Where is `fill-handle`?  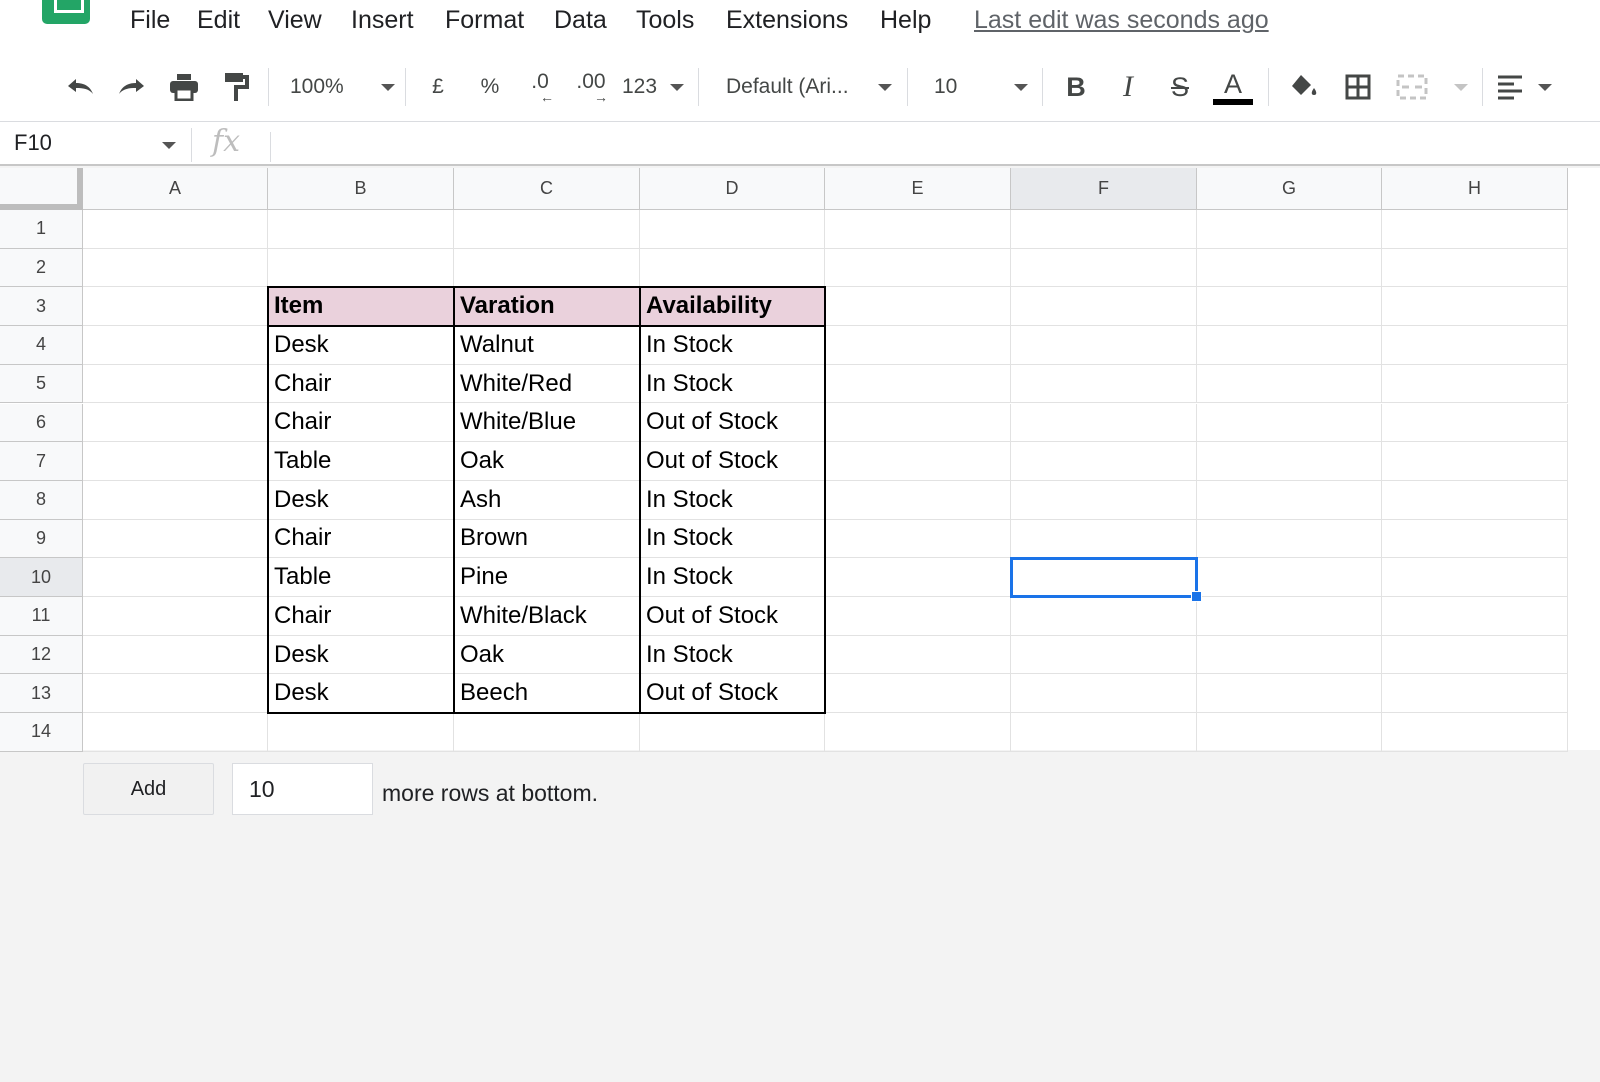 fill-handle is located at coordinates (1196, 596).